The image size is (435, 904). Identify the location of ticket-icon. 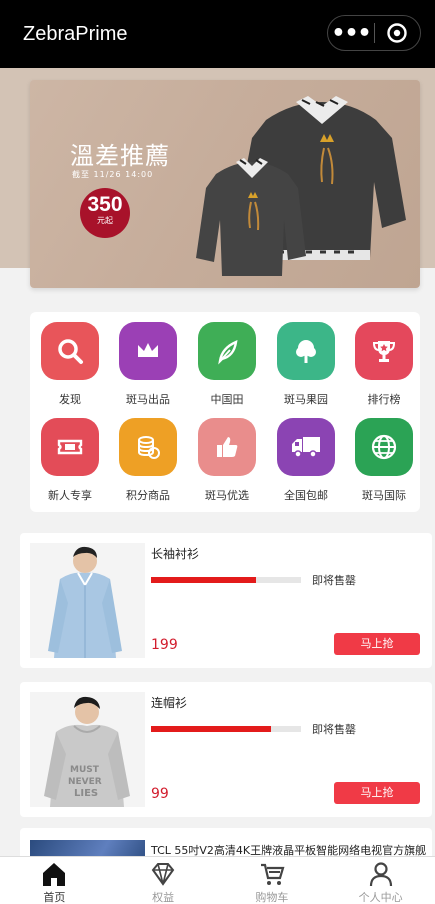
(70, 447).